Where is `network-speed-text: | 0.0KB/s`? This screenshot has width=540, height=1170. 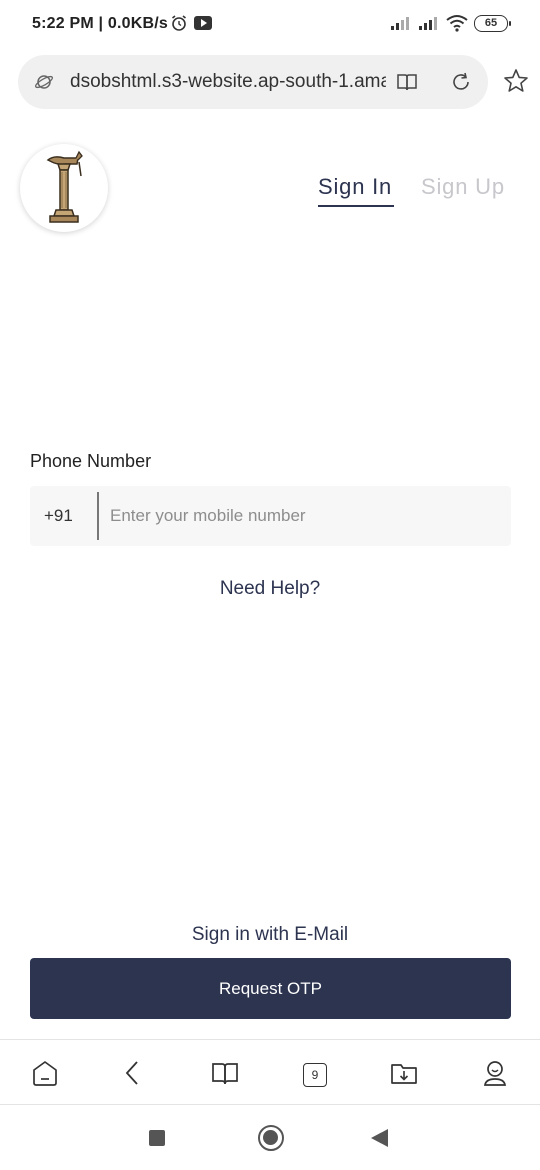
network-speed-text: | 0.0KB/s is located at coordinates (133, 23).